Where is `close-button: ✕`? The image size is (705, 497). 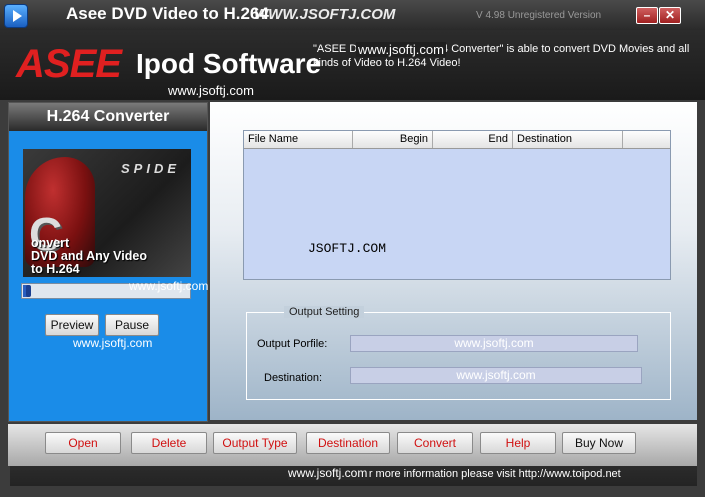
close-button: ✕ is located at coordinates (670, 15).